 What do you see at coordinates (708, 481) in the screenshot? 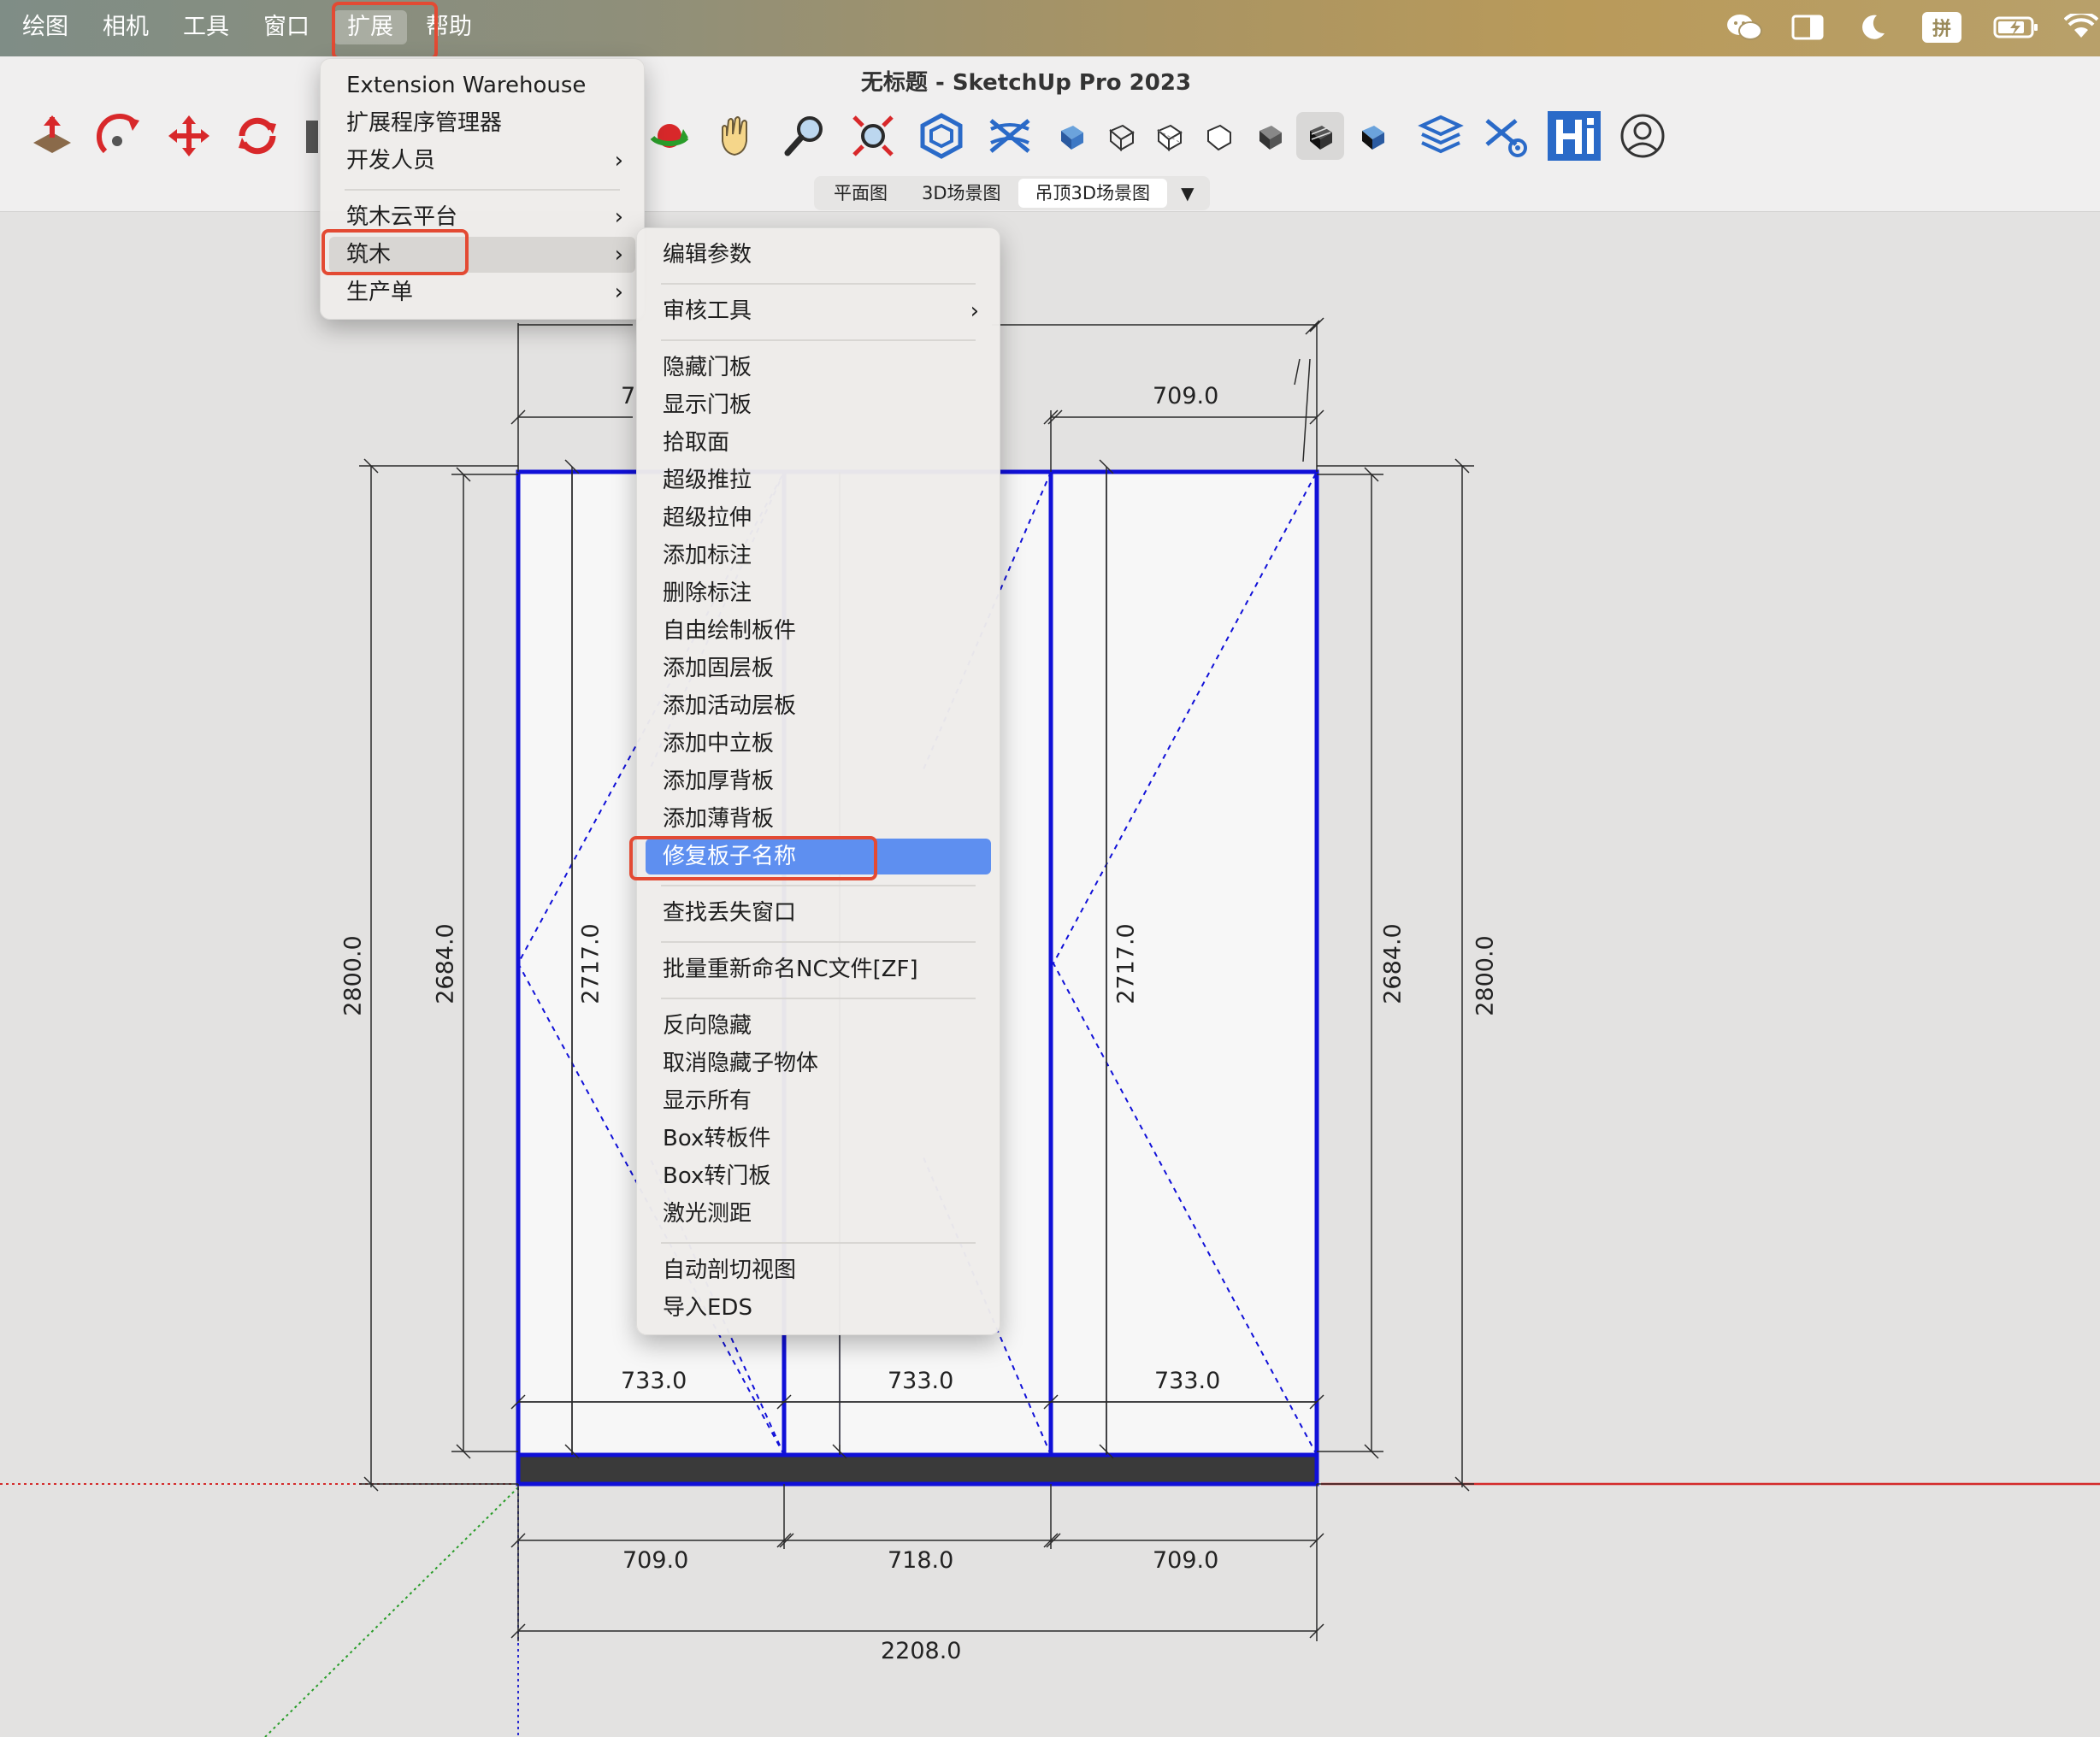
I see `menu-item-label: 超级推拉` at bounding box center [708, 481].